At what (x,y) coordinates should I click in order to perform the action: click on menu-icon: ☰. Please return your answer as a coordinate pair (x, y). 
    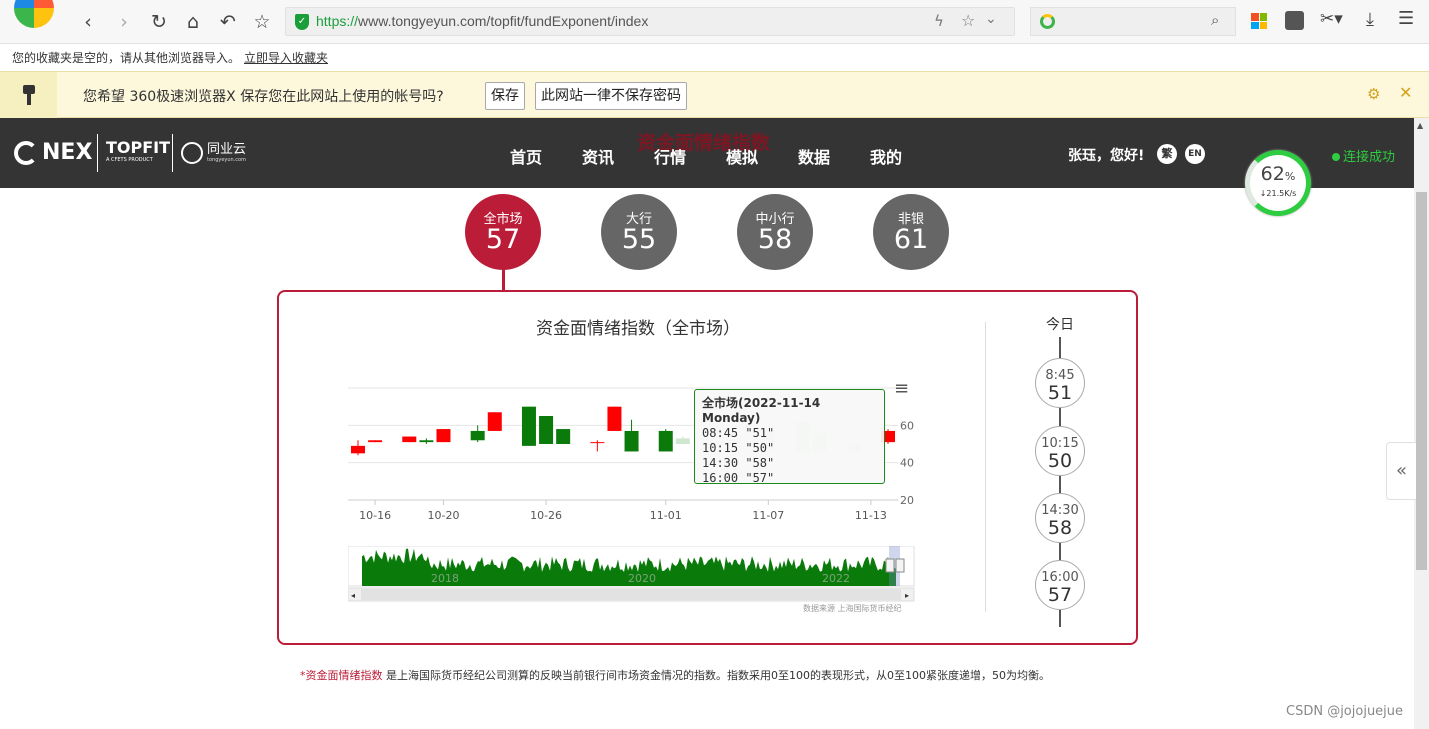
    Looking at the image, I should click on (1406, 18).